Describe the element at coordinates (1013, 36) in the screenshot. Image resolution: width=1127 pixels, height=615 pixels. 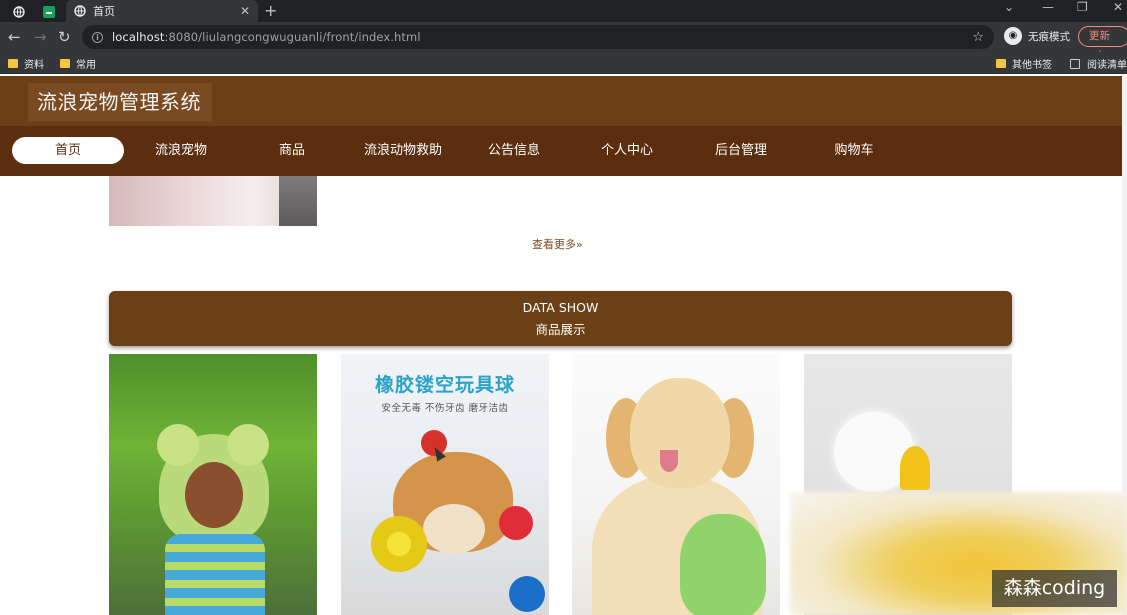
I see `incognito-icon: ◉` at that location.